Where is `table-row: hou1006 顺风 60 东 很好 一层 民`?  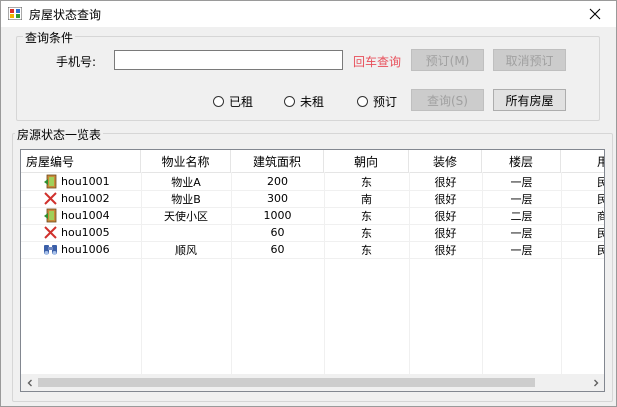 table-row: hou1006 顺风 60 东 很好 一层 民 is located at coordinates (312, 250).